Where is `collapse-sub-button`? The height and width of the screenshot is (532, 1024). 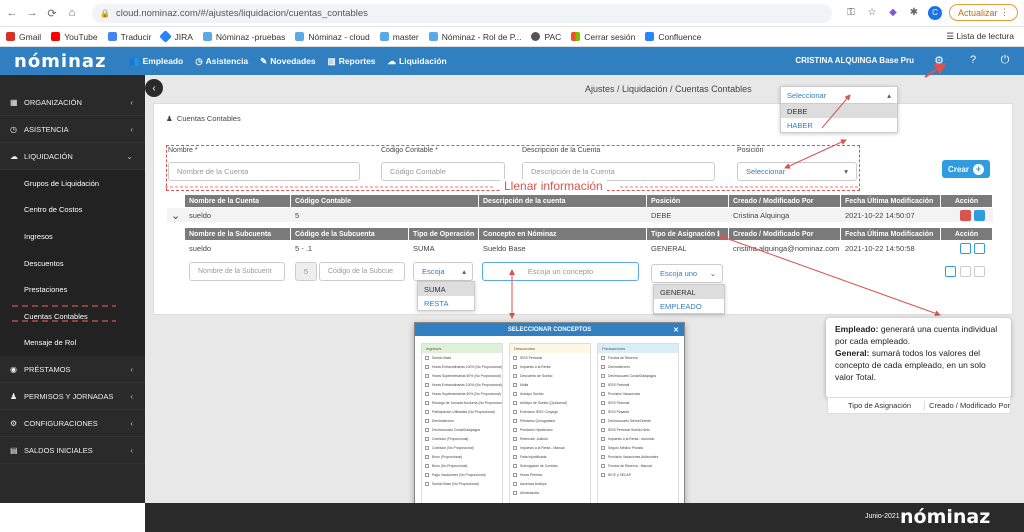
collapse-sub-button is located at coordinates (965, 248).